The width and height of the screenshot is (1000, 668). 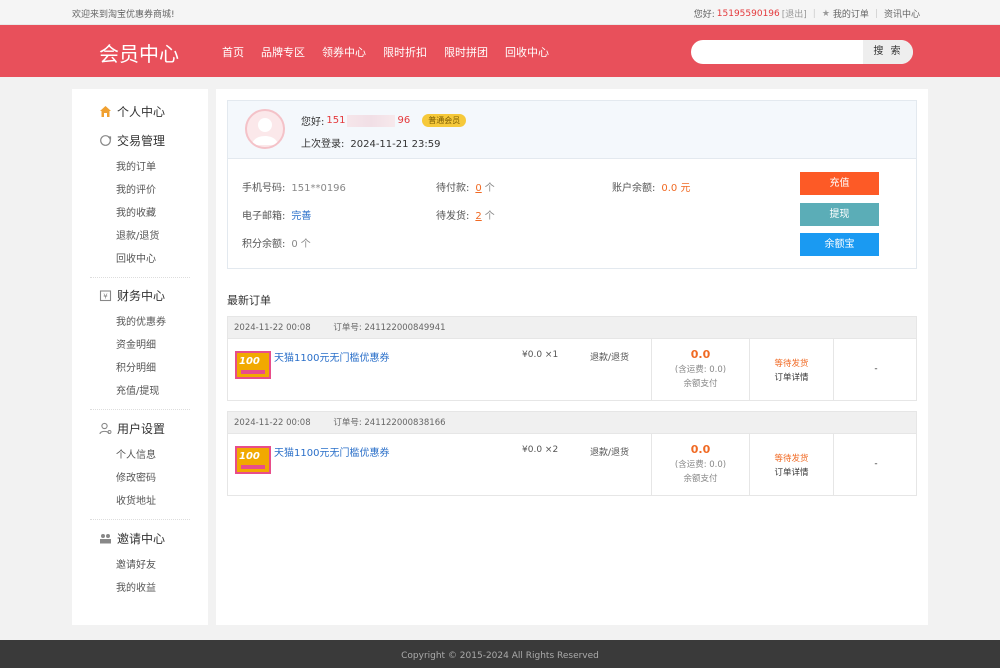 I want to click on sidebar-item-my-earnings: 我的收益, so click(x=140, y=588).